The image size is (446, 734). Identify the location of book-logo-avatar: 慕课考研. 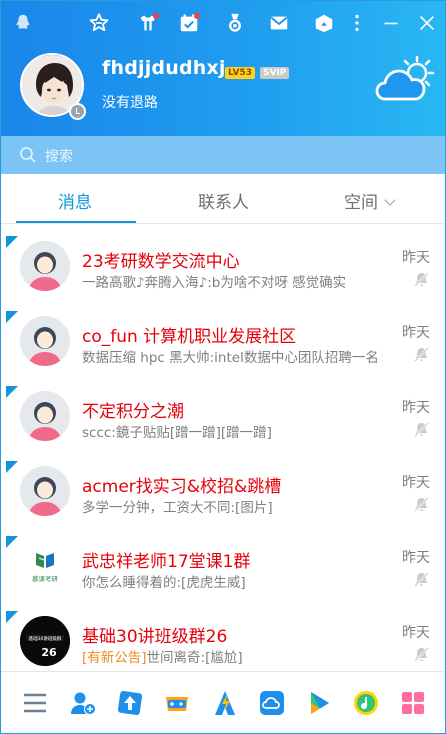
(45, 566).